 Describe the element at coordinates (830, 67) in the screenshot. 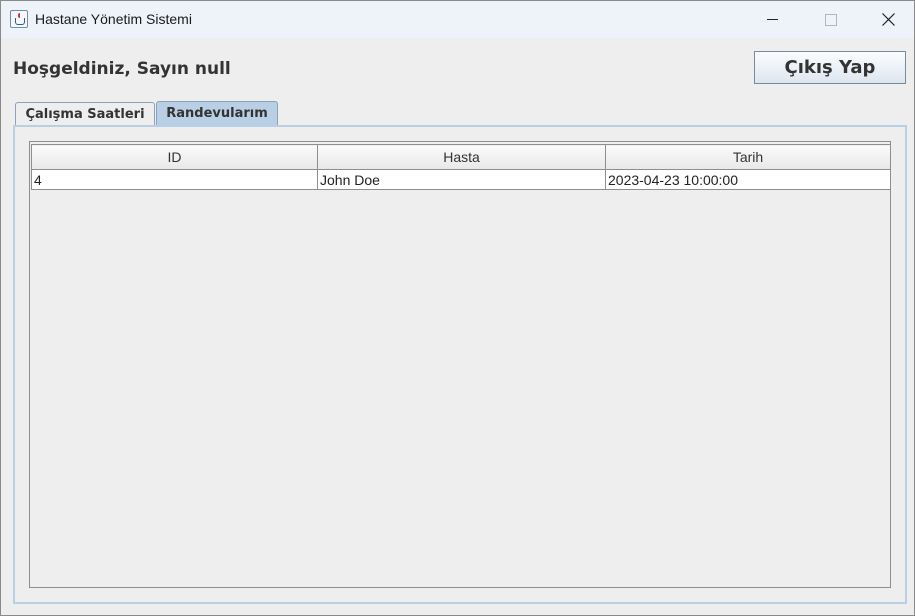

I see `logout-button: Çıkış Yap` at that location.